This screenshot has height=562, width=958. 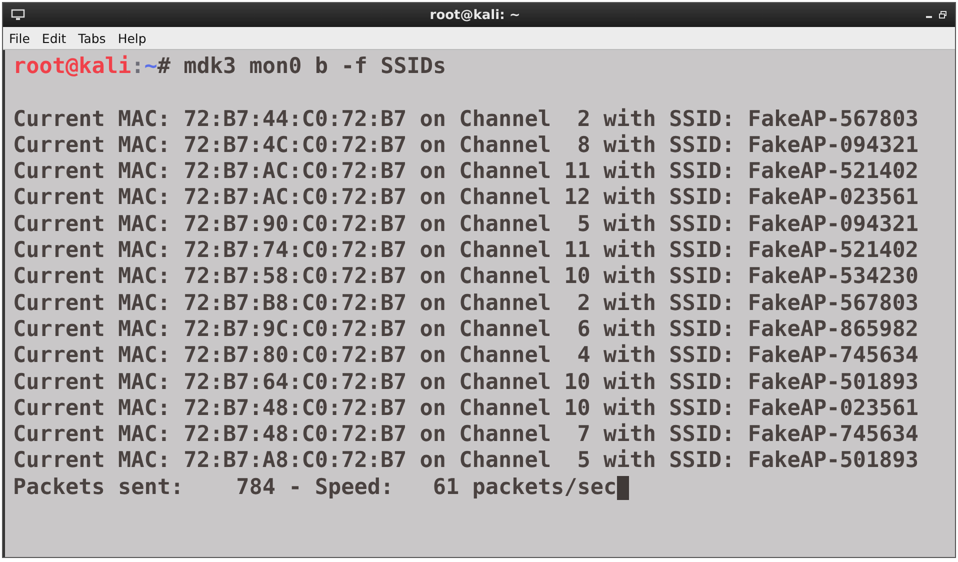 What do you see at coordinates (475, 15) in the screenshot?
I see `window-title: root@kali: ~` at bounding box center [475, 15].